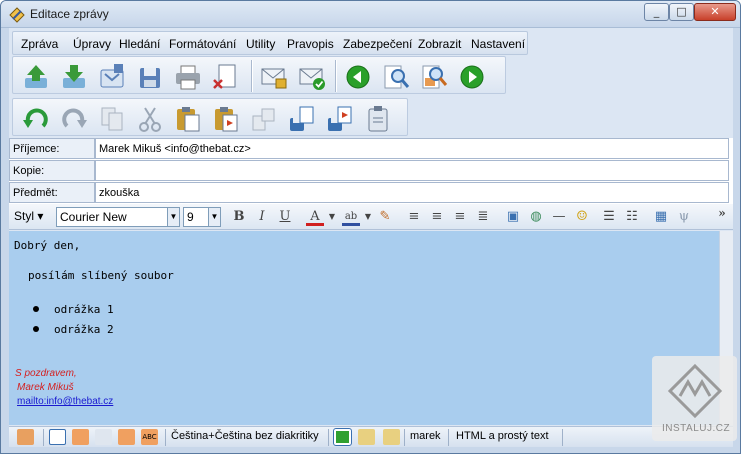 Image resolution: width=741 pixels, height=454 pixels. I want to click on envelope-check-icon, so click(366, 437).